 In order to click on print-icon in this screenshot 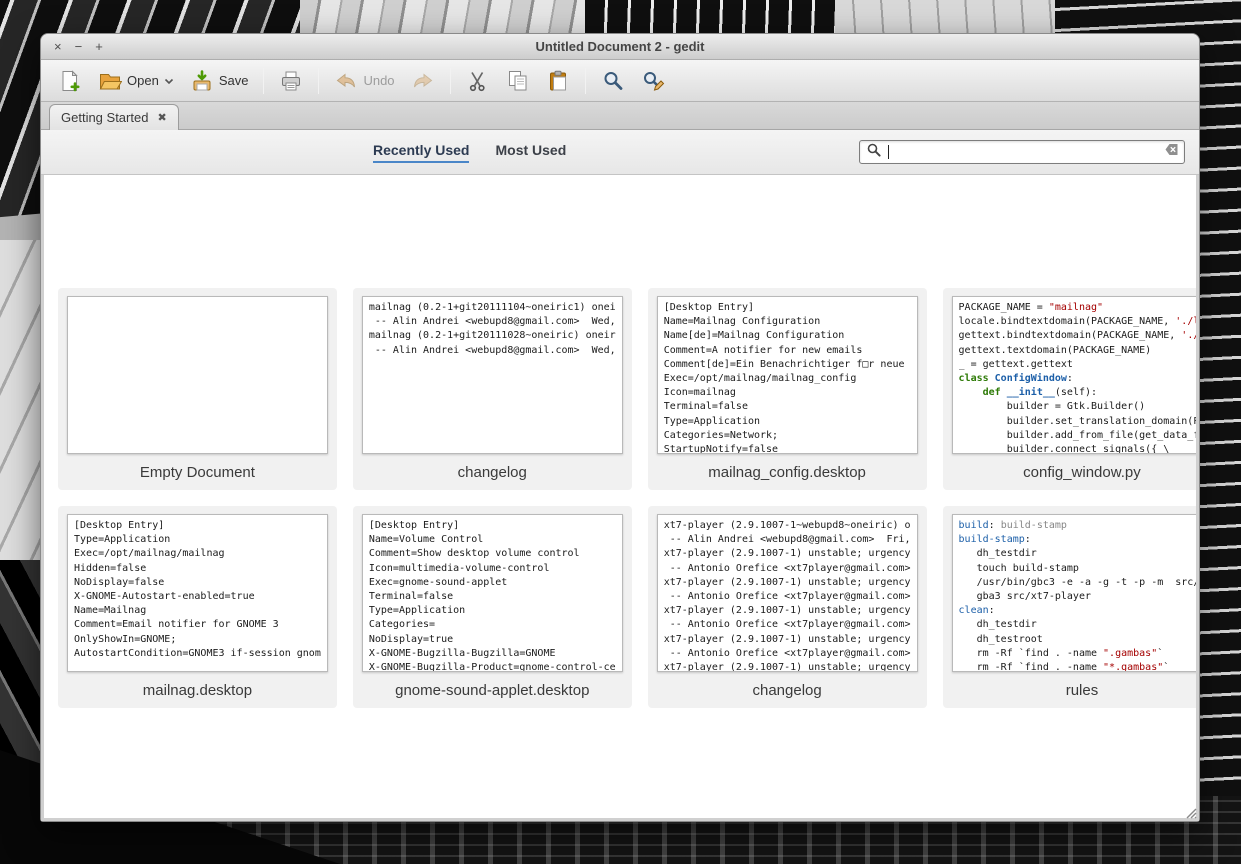, I will do `click(291, 81)`.